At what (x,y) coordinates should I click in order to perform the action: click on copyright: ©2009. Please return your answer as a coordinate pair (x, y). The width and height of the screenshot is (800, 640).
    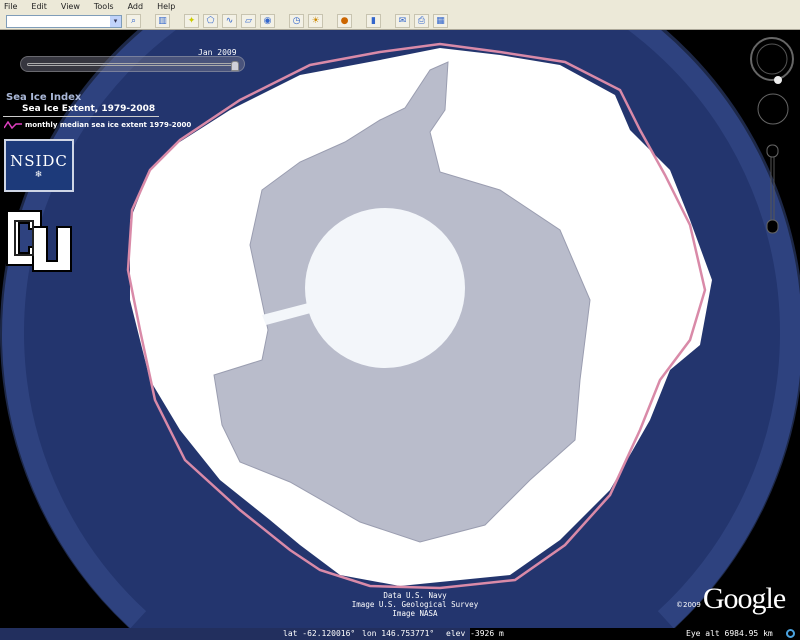
    Looking at the image, I should click on (688, 605).